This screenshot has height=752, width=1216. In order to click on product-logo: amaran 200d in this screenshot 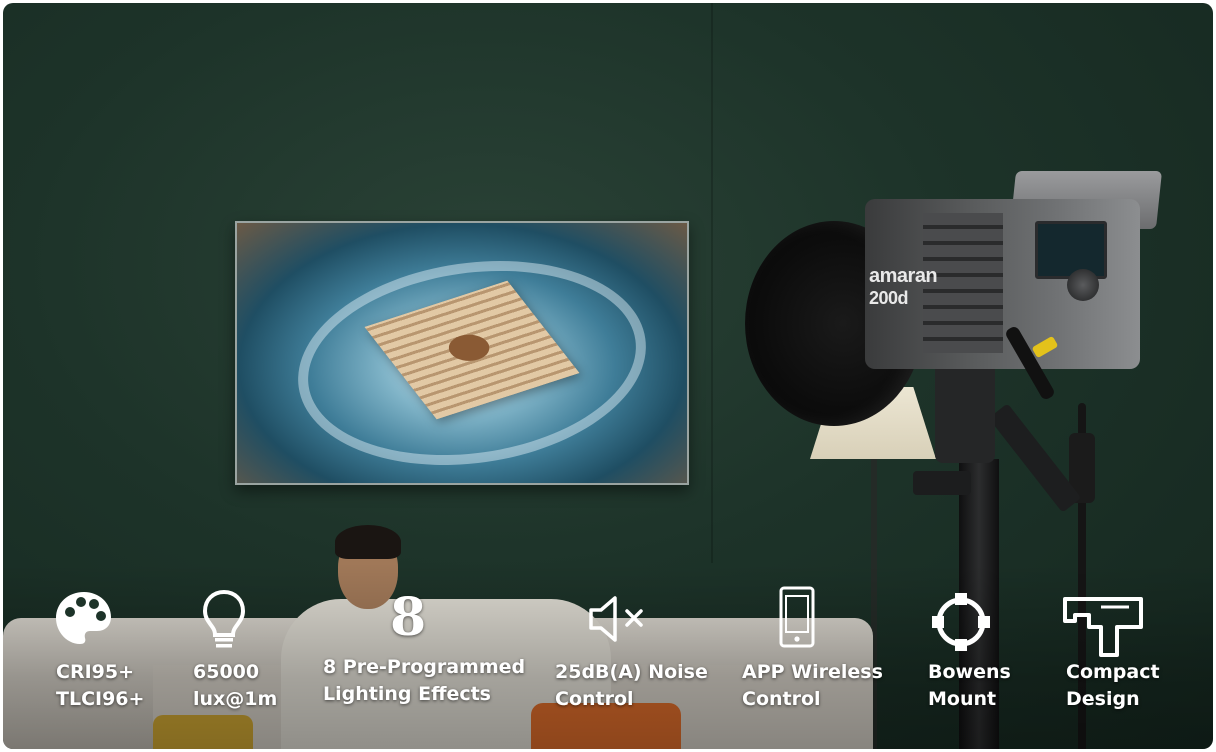, I will do `click(903, 287)`.